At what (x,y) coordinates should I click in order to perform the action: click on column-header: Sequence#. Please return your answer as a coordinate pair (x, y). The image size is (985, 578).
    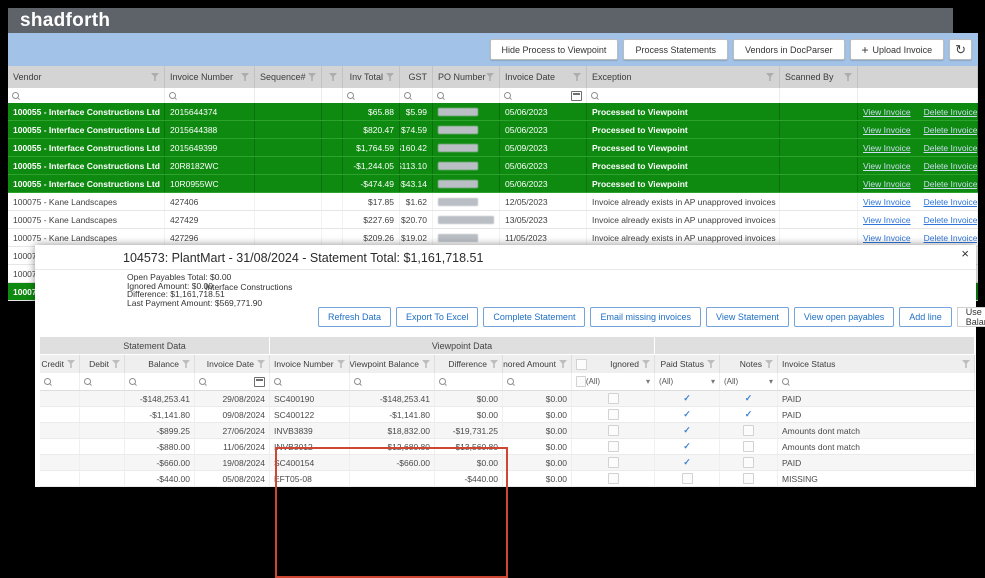
    Looking at the image, I should click on (288, 77).